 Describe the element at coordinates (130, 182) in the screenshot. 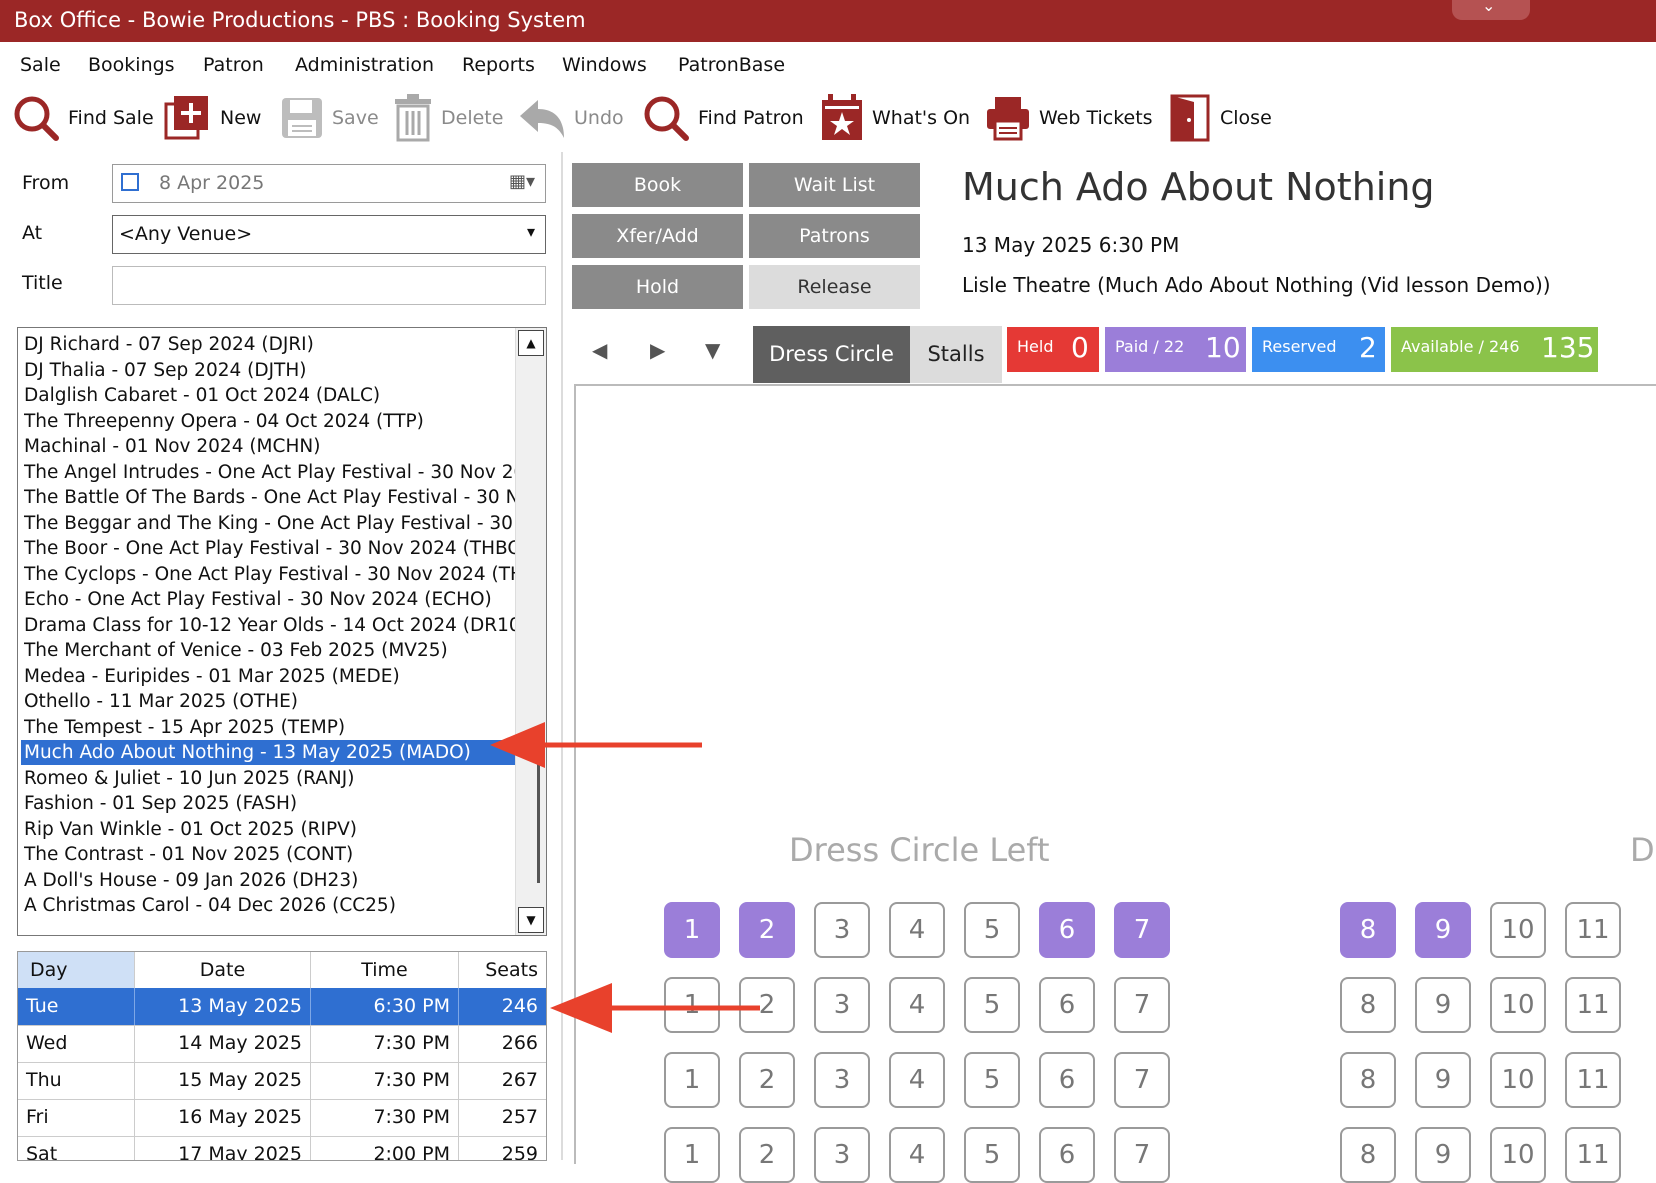

I see `from-date-checkbox` at that location.